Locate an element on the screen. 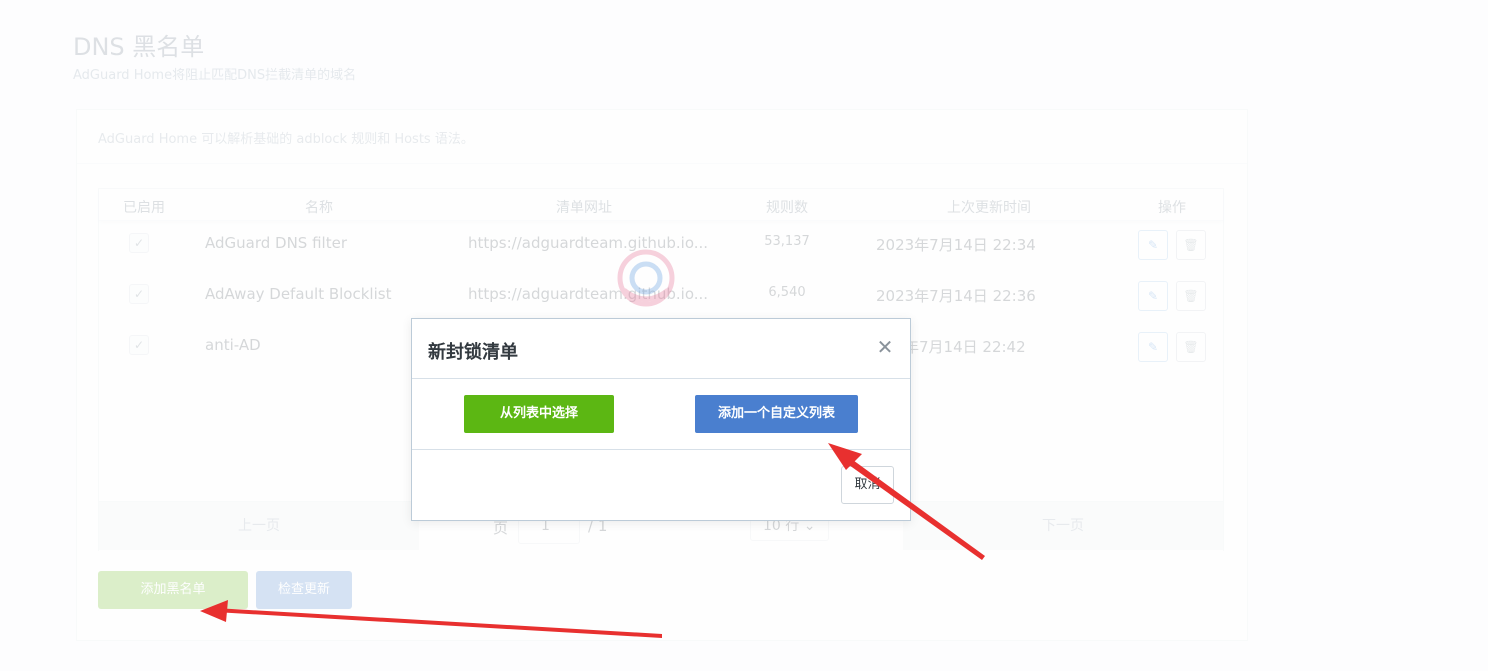  cancel-button: 取消 is located at coordinates (867, 485).